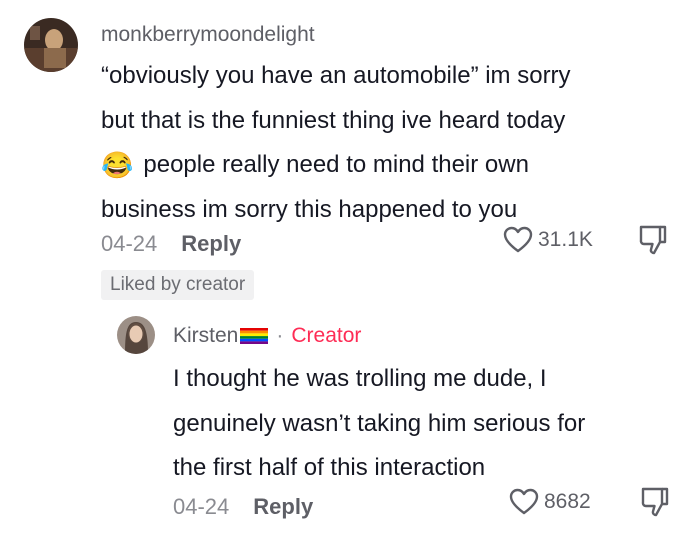 This screenshot has height=537, width=700. What do you see at coordinates (205, 336) in the screenshot?
I see `reply-username: Kirsten` at bounding box center [205, 336].